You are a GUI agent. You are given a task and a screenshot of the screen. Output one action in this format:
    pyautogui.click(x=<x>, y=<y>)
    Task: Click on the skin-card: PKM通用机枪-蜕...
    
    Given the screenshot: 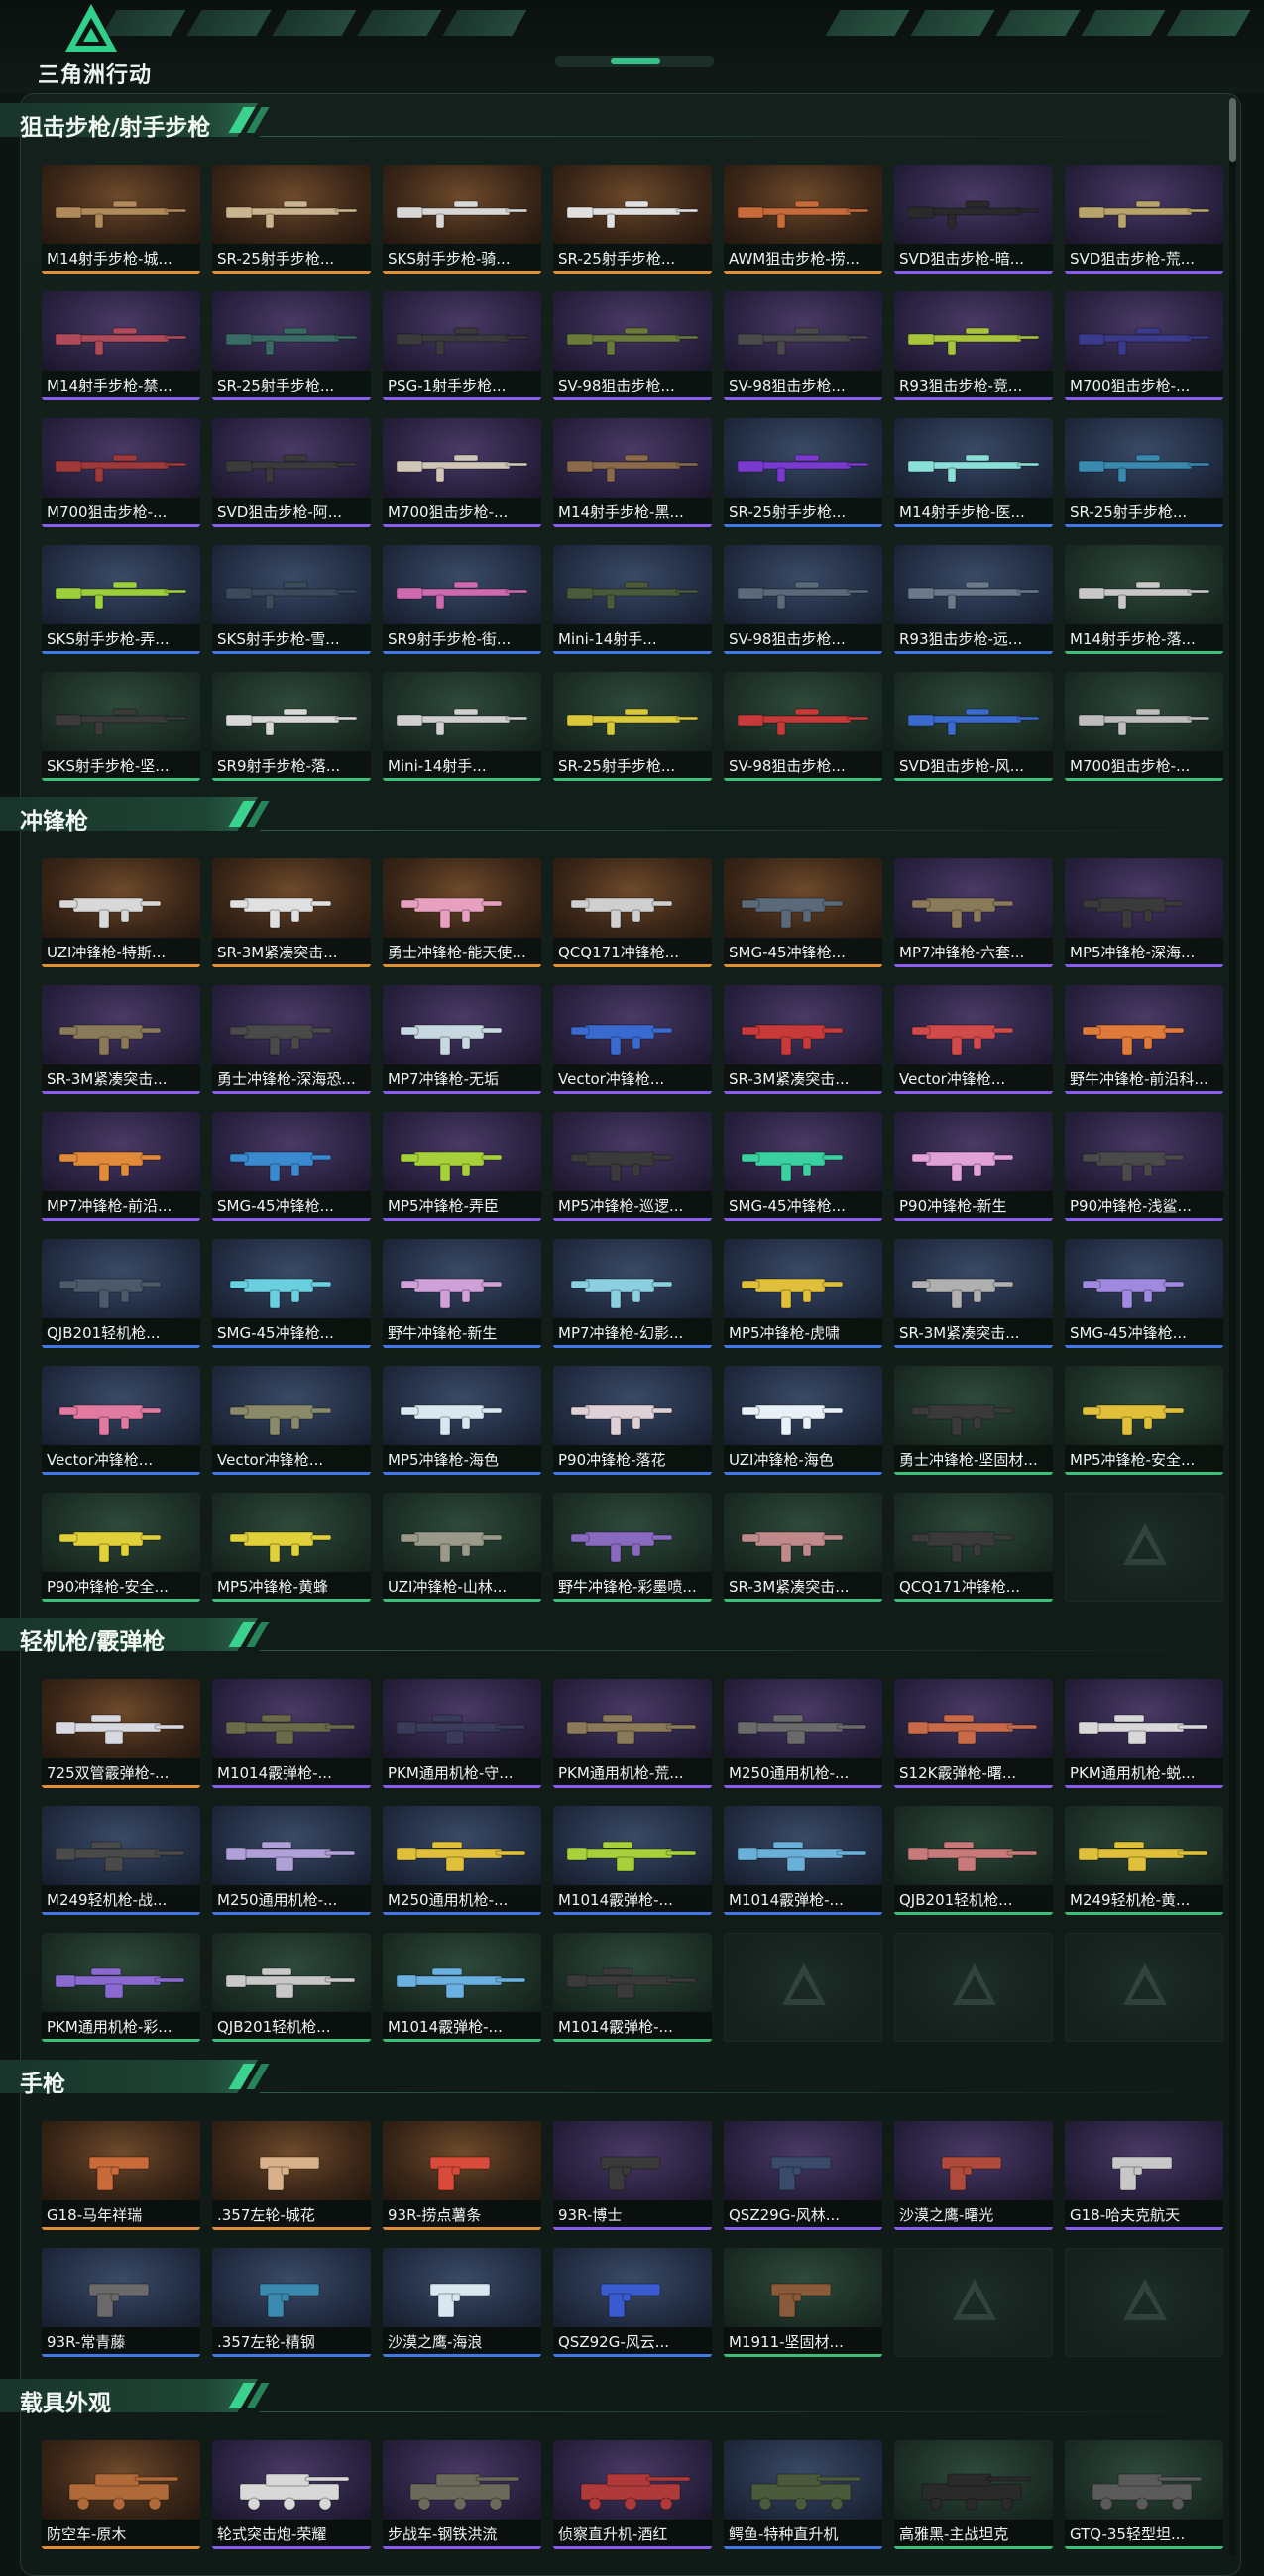 What is the action you would take?
    pyautogui.click(x=1144, y=1733)
    